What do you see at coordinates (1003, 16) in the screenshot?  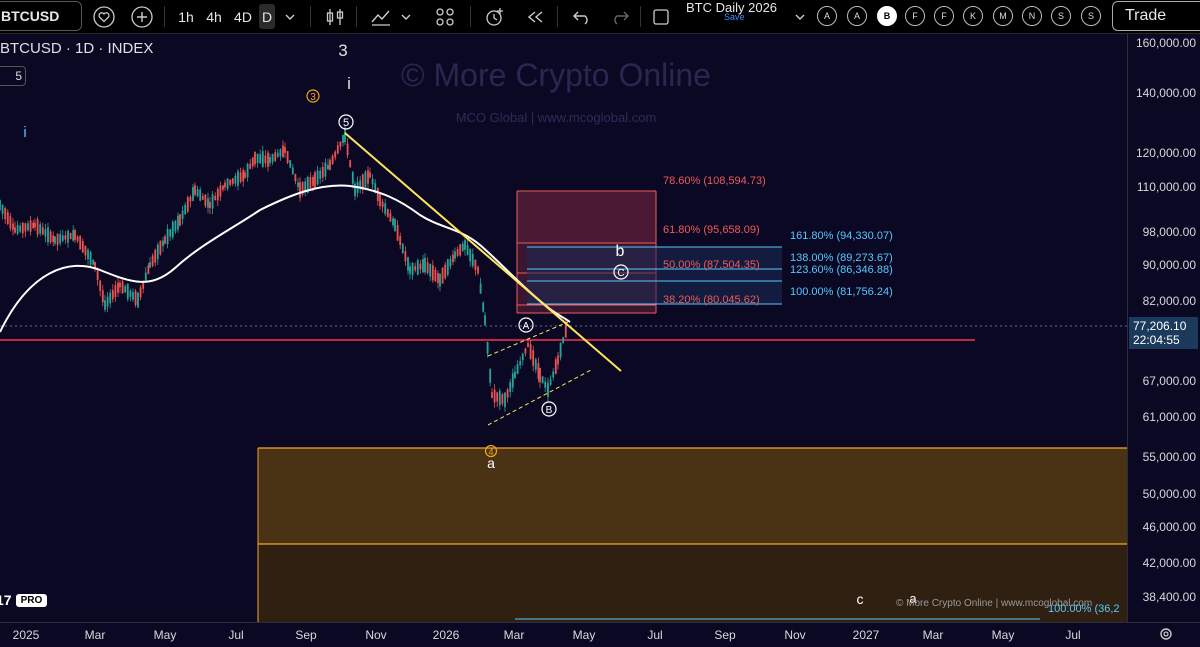 I see `drawing-button-K: M` at bounding box center [1003, 16].